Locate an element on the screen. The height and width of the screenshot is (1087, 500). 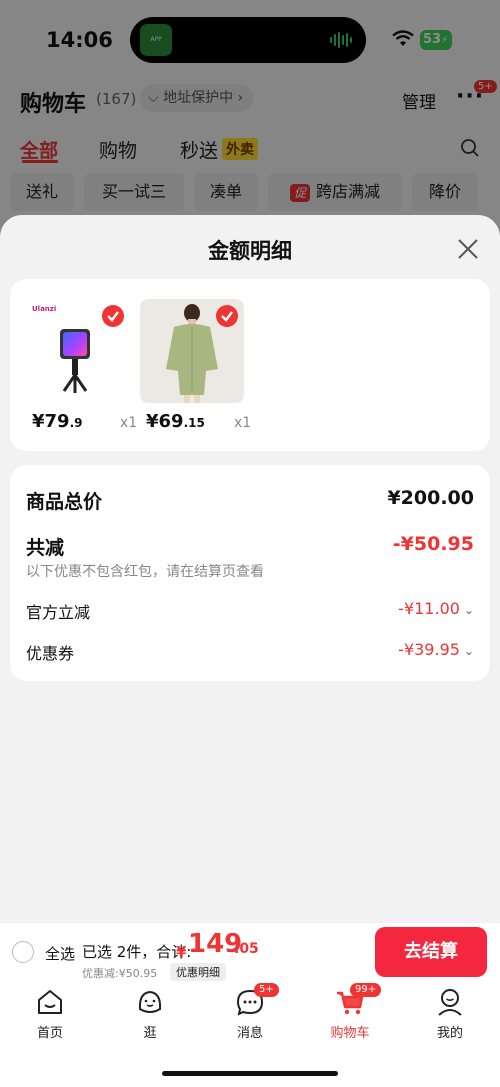
item-price: ¥79.9 is located at coordinates (57, 421).